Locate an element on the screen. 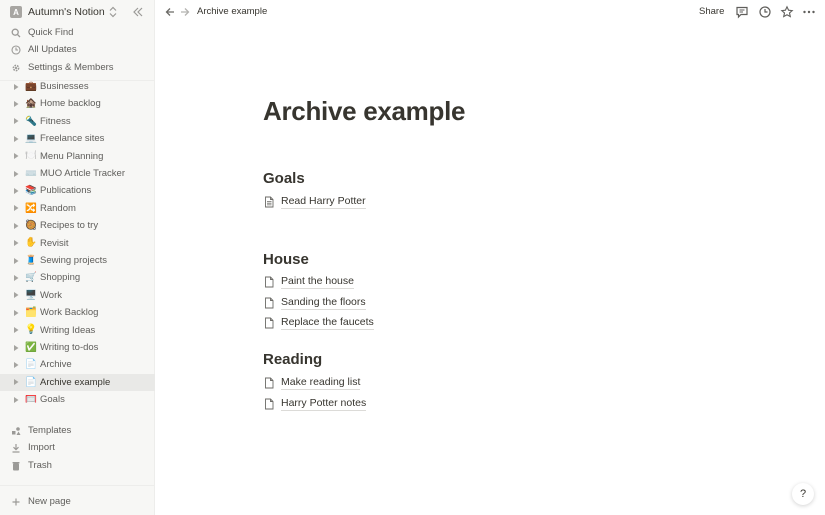  sidebar-page-item: ✅ Writing to-dos is located at coordinates (77, 347).